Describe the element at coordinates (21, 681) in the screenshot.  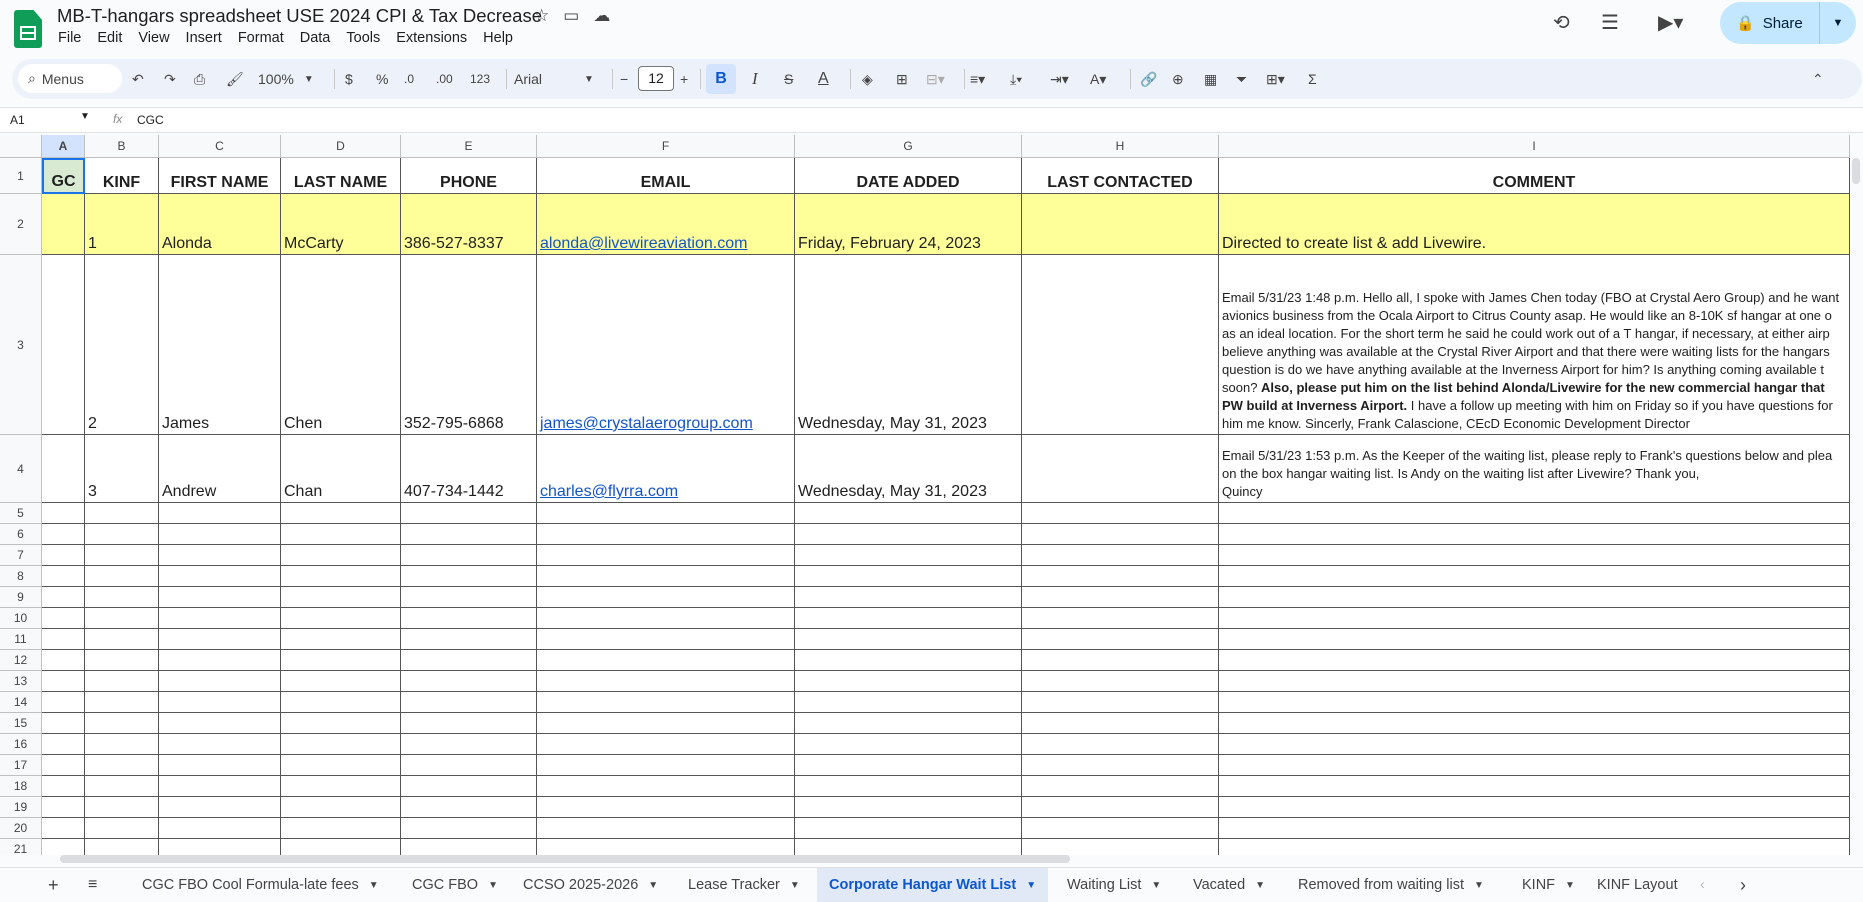
I see `row-header: 13` at that location.